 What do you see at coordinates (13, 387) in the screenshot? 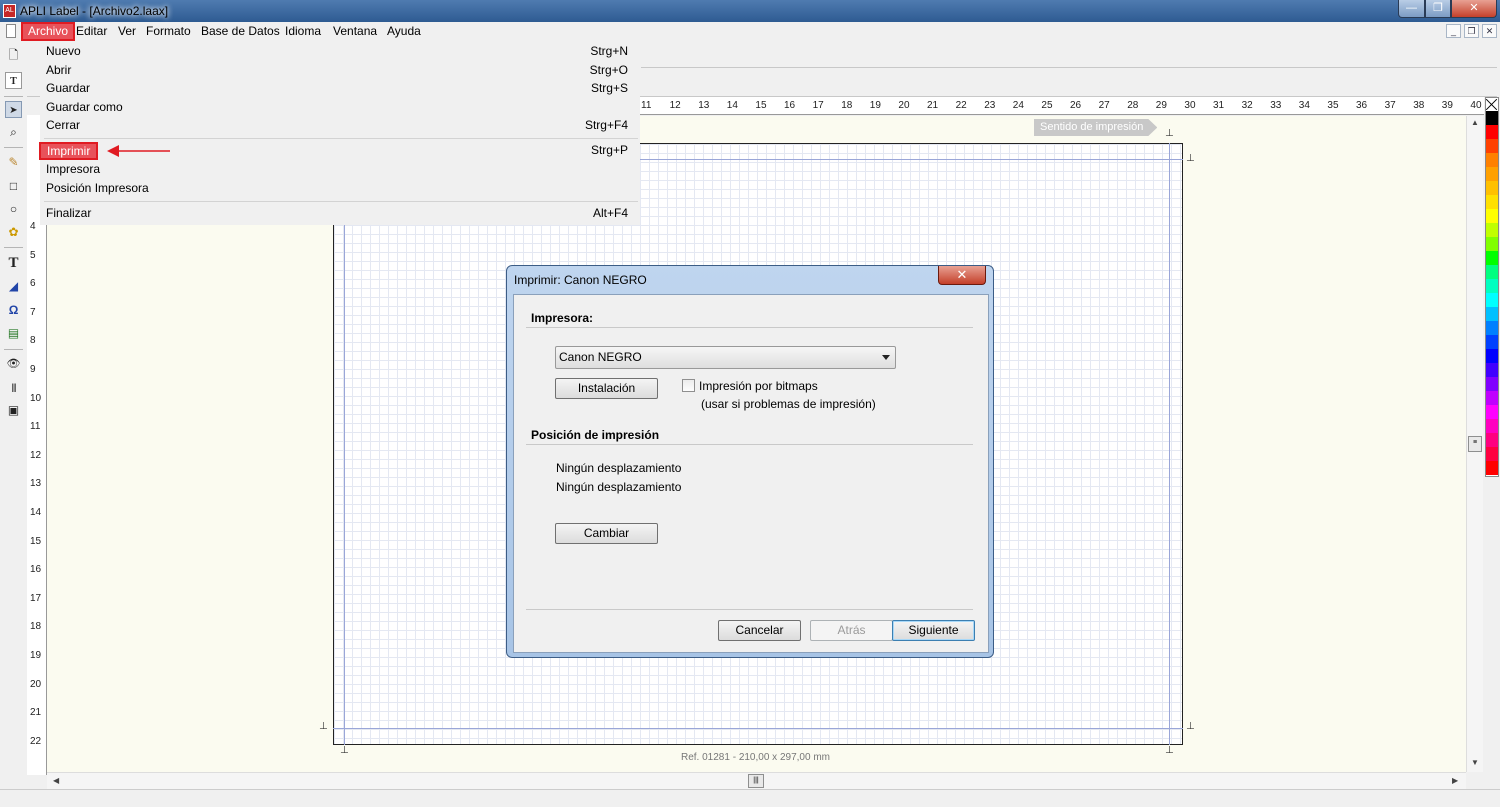
I see `barcode-icon: |||` at bounding box center [13, 387].